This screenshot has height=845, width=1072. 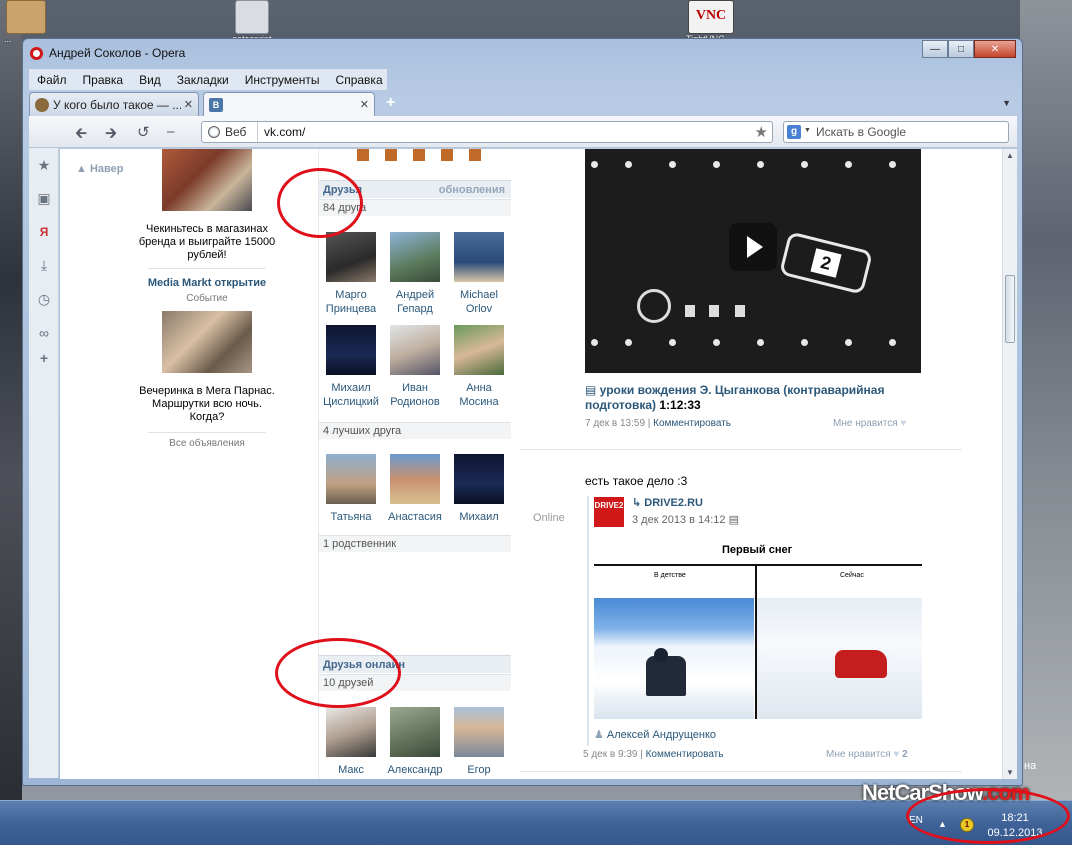 What do you see at coordinates (44, 265) in the screenshot?
I see `downloads-icon: ⤓` at bounding box center [44, 265].